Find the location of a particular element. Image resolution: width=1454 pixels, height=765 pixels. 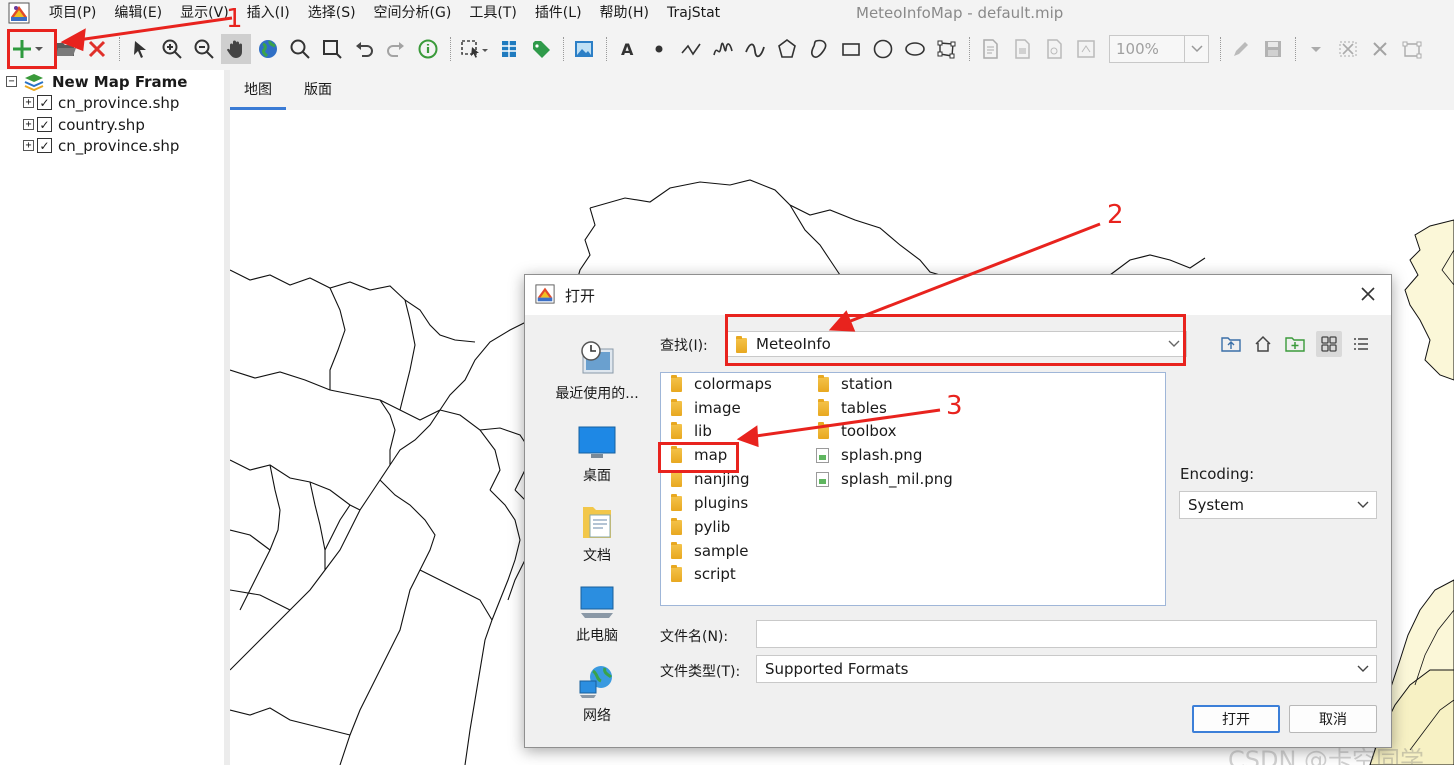

look-in-label: 查找(I): is located at coordinates (684, 346).